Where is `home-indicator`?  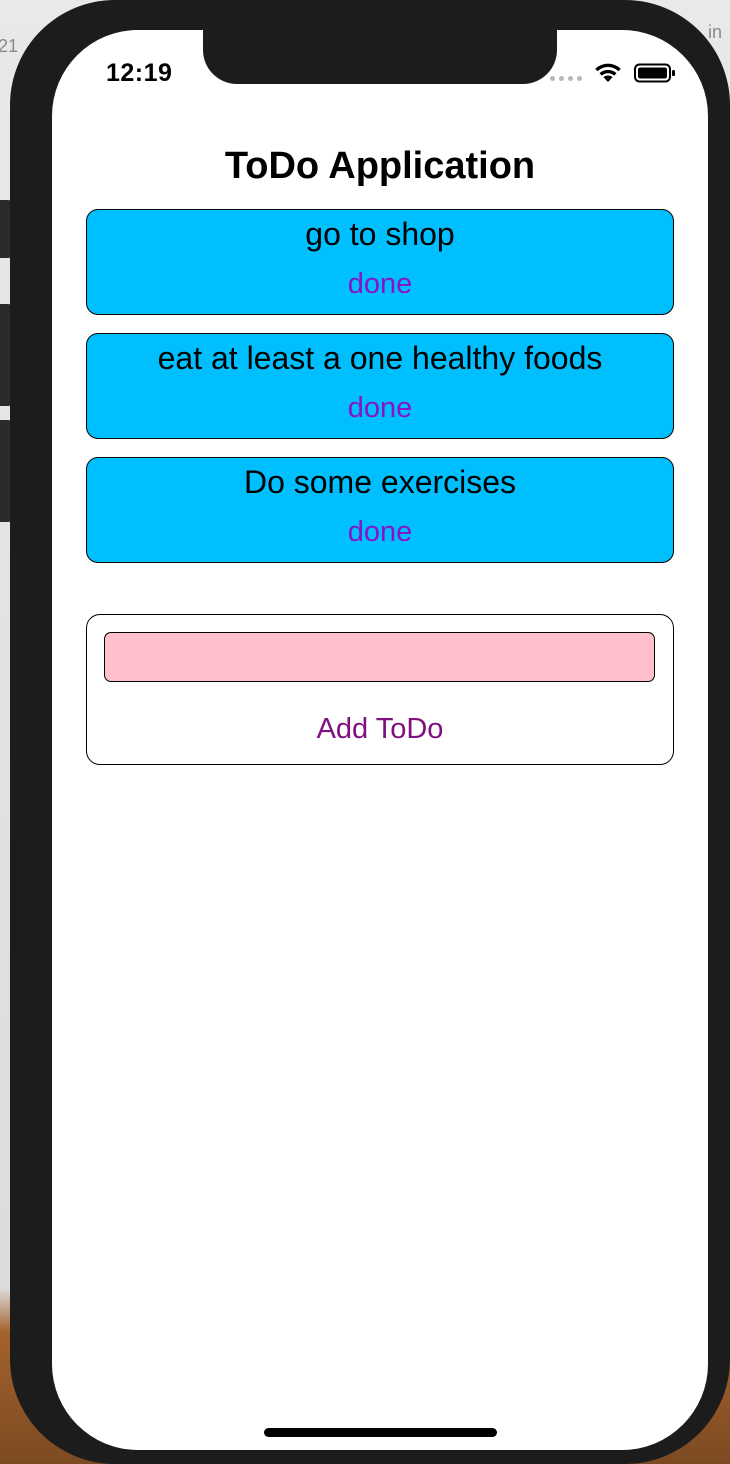
home-indicator is located at coordinates (380, 1432).